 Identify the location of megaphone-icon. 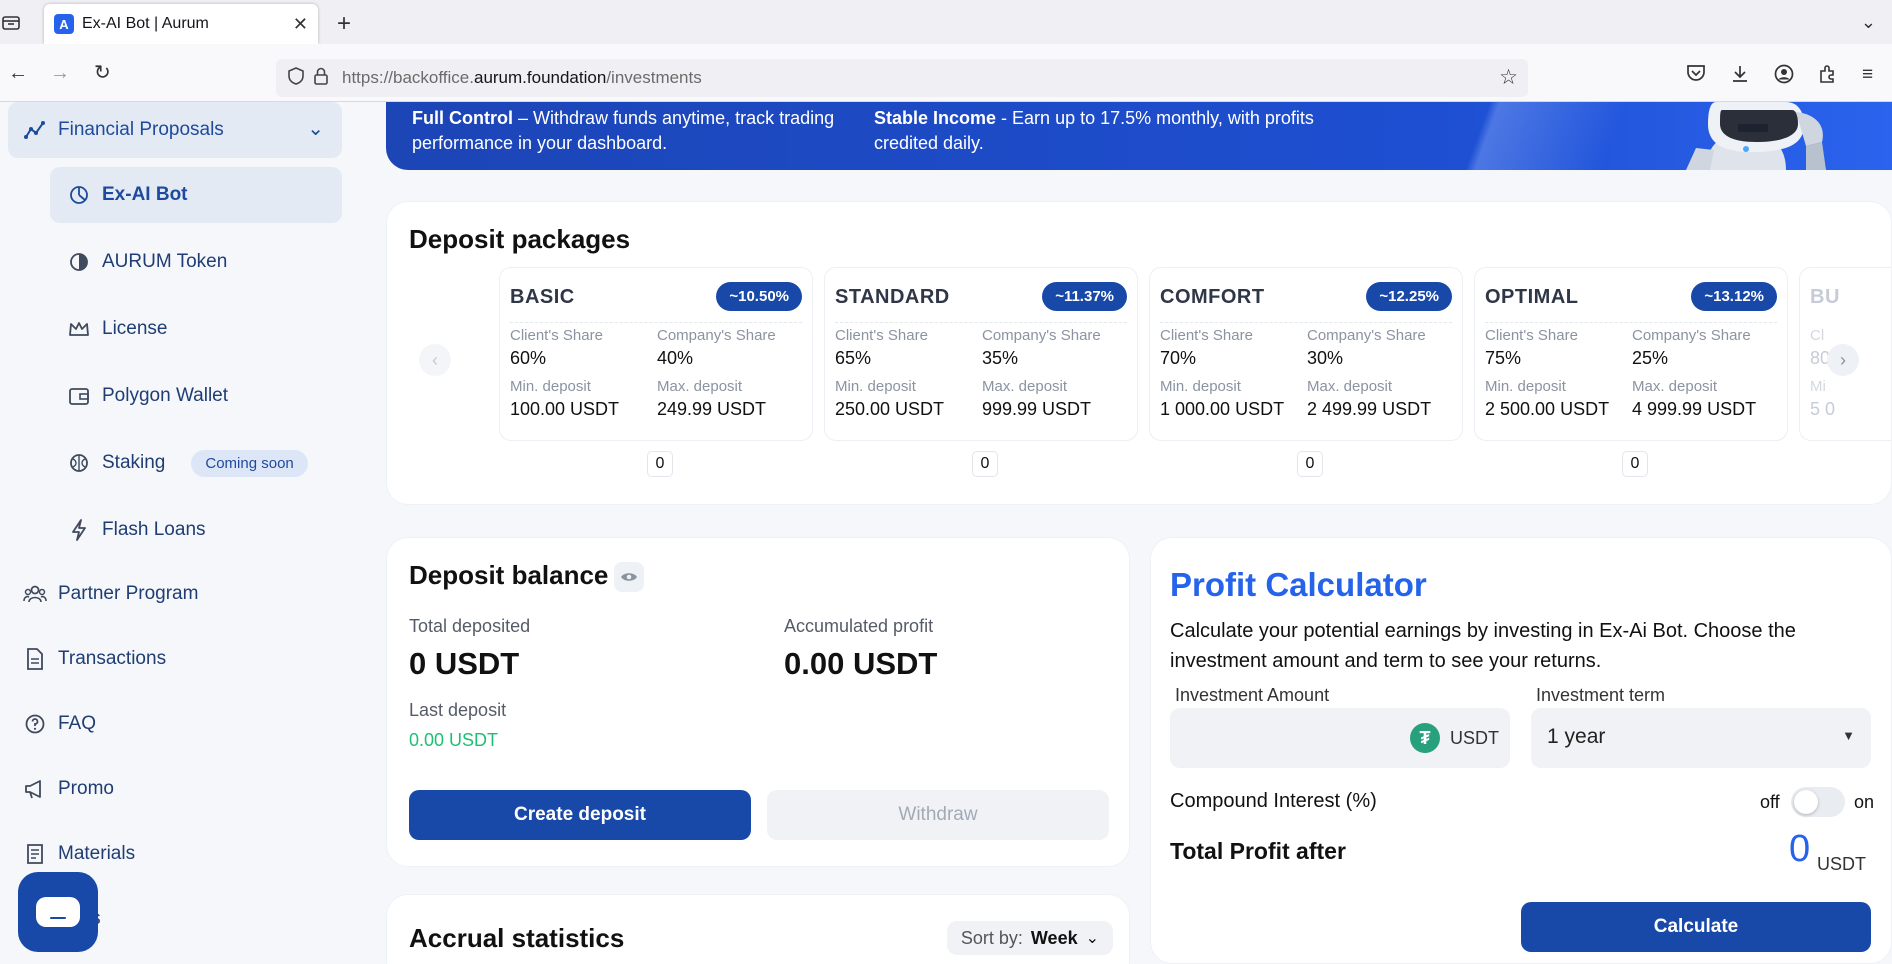
(35, 789).